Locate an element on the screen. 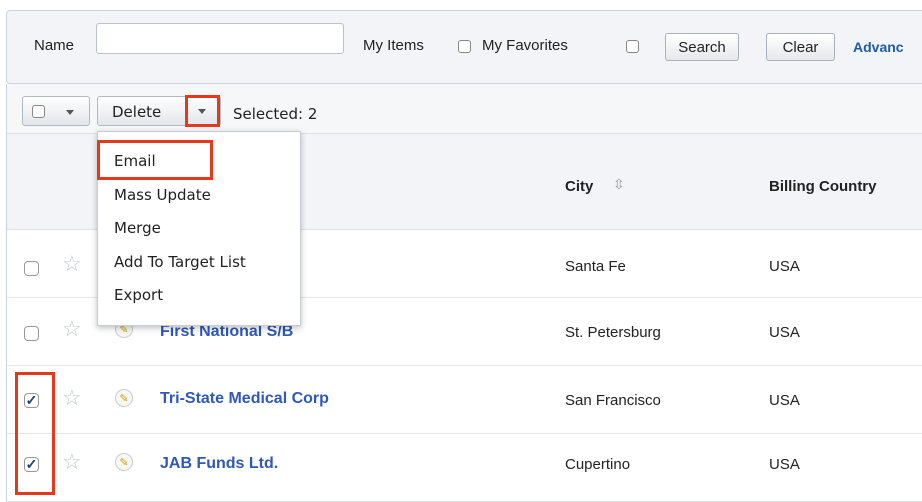 This screenshot has height=502, width=922. city-cell: Santa Fe is located at coordinates (595, 266).